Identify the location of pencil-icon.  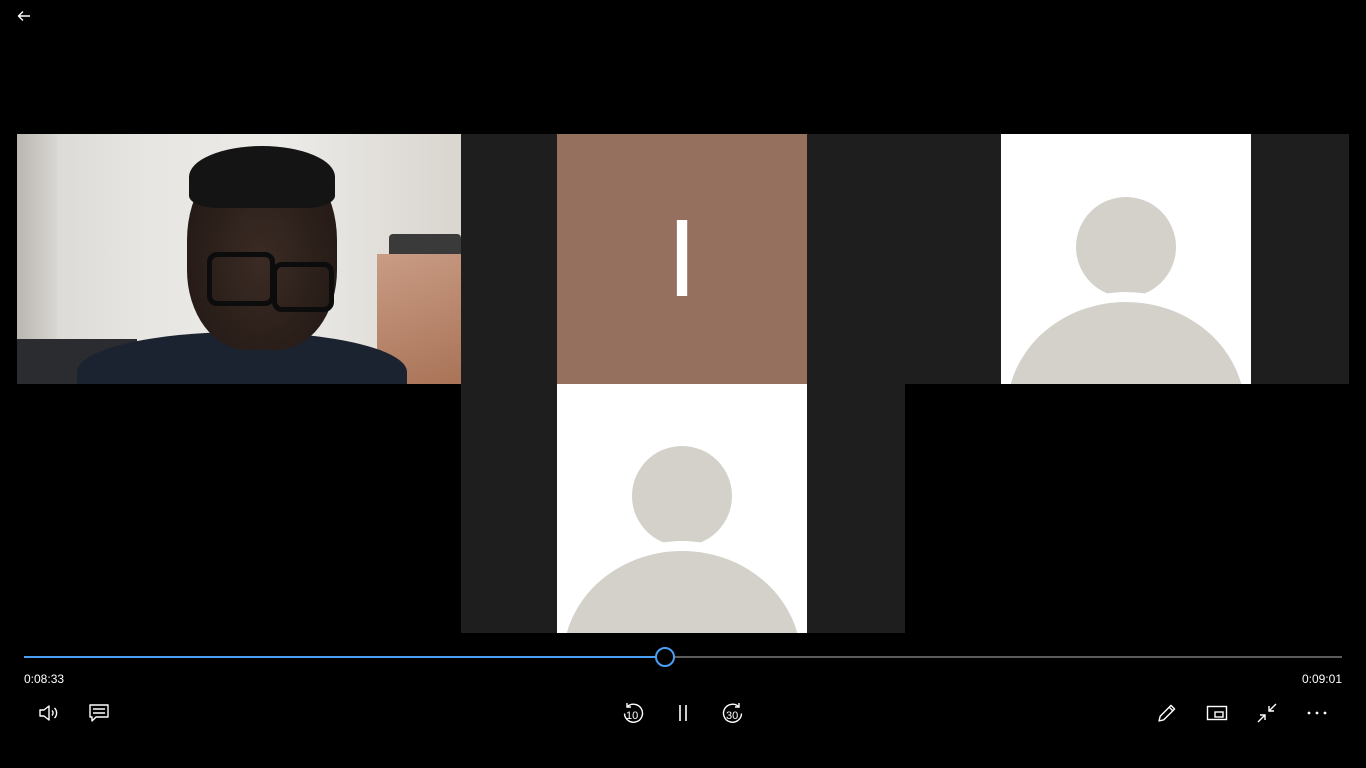
(1167, 713).